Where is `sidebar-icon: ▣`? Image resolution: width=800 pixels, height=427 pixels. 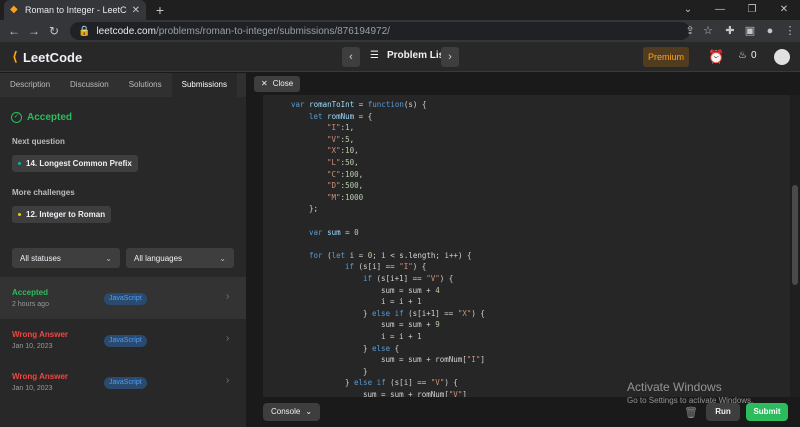 sidebar-icon: ▣ is located at coordinates (750, 31).